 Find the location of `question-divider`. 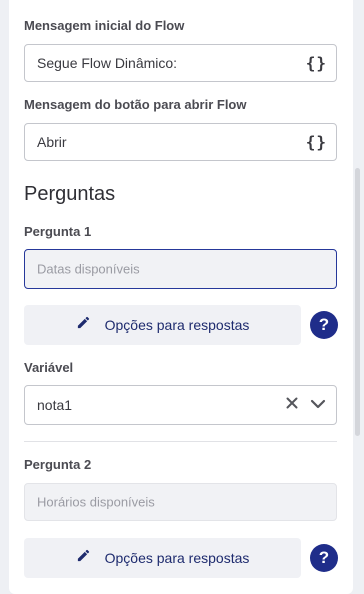

question-divider is located at coordinates (180, 441).